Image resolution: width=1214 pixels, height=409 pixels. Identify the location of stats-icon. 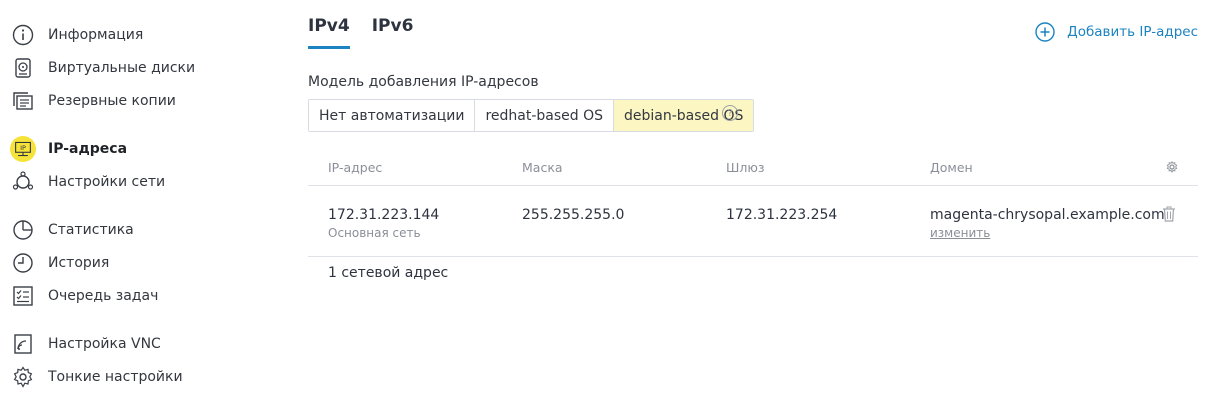
(23, 230).